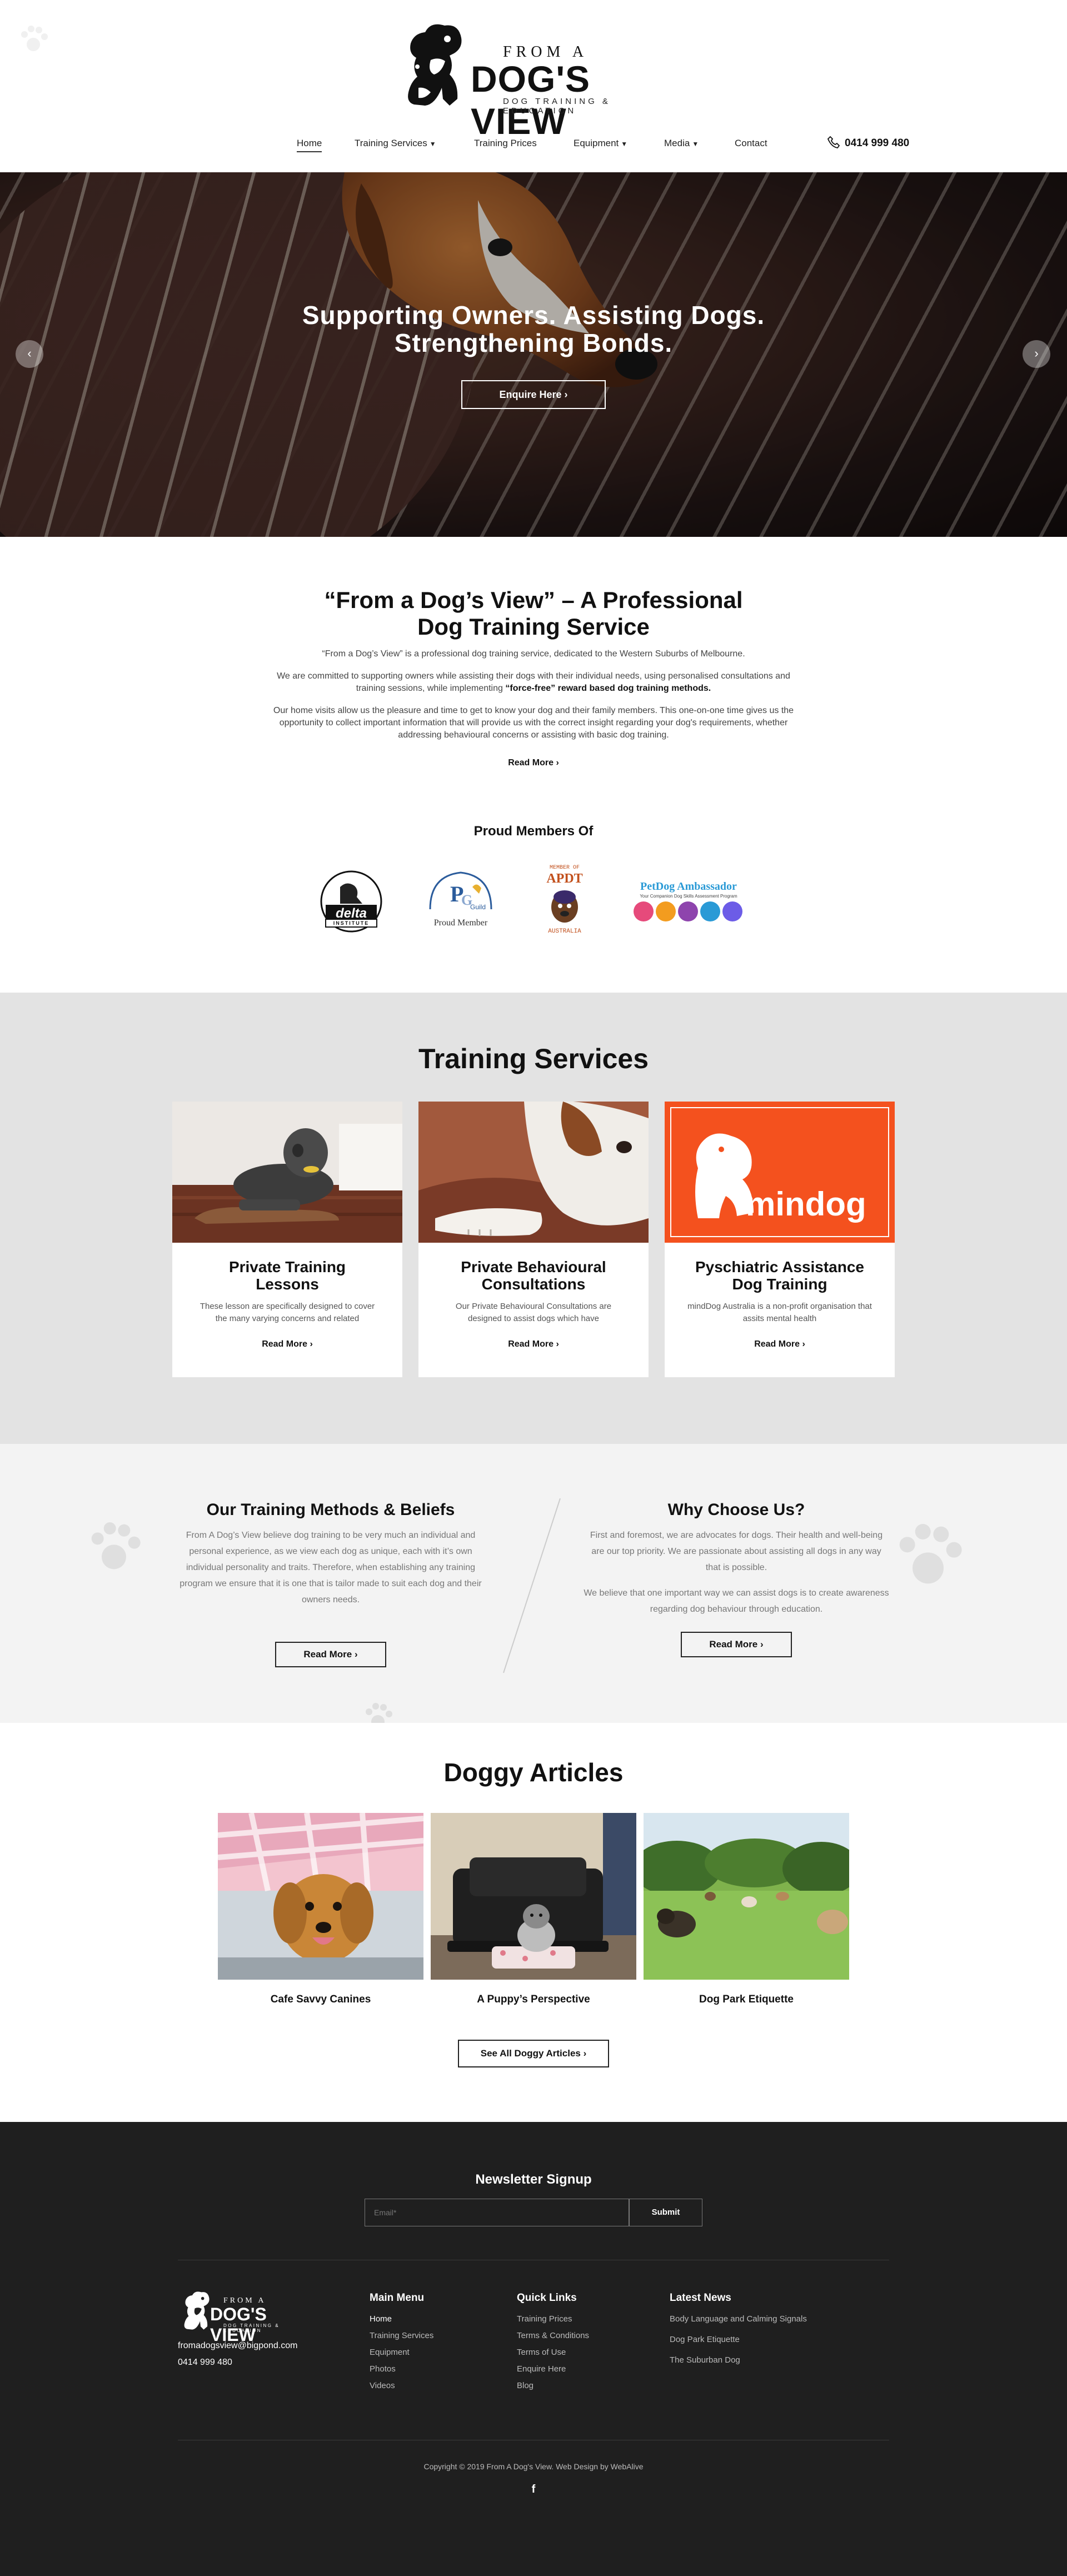 This screenshot has width=1067, height=2576. Describe the element at coordinates (780, 1266) in the screenshot. I see `service-title-line1: Pyschiatric Assistance` at that location.